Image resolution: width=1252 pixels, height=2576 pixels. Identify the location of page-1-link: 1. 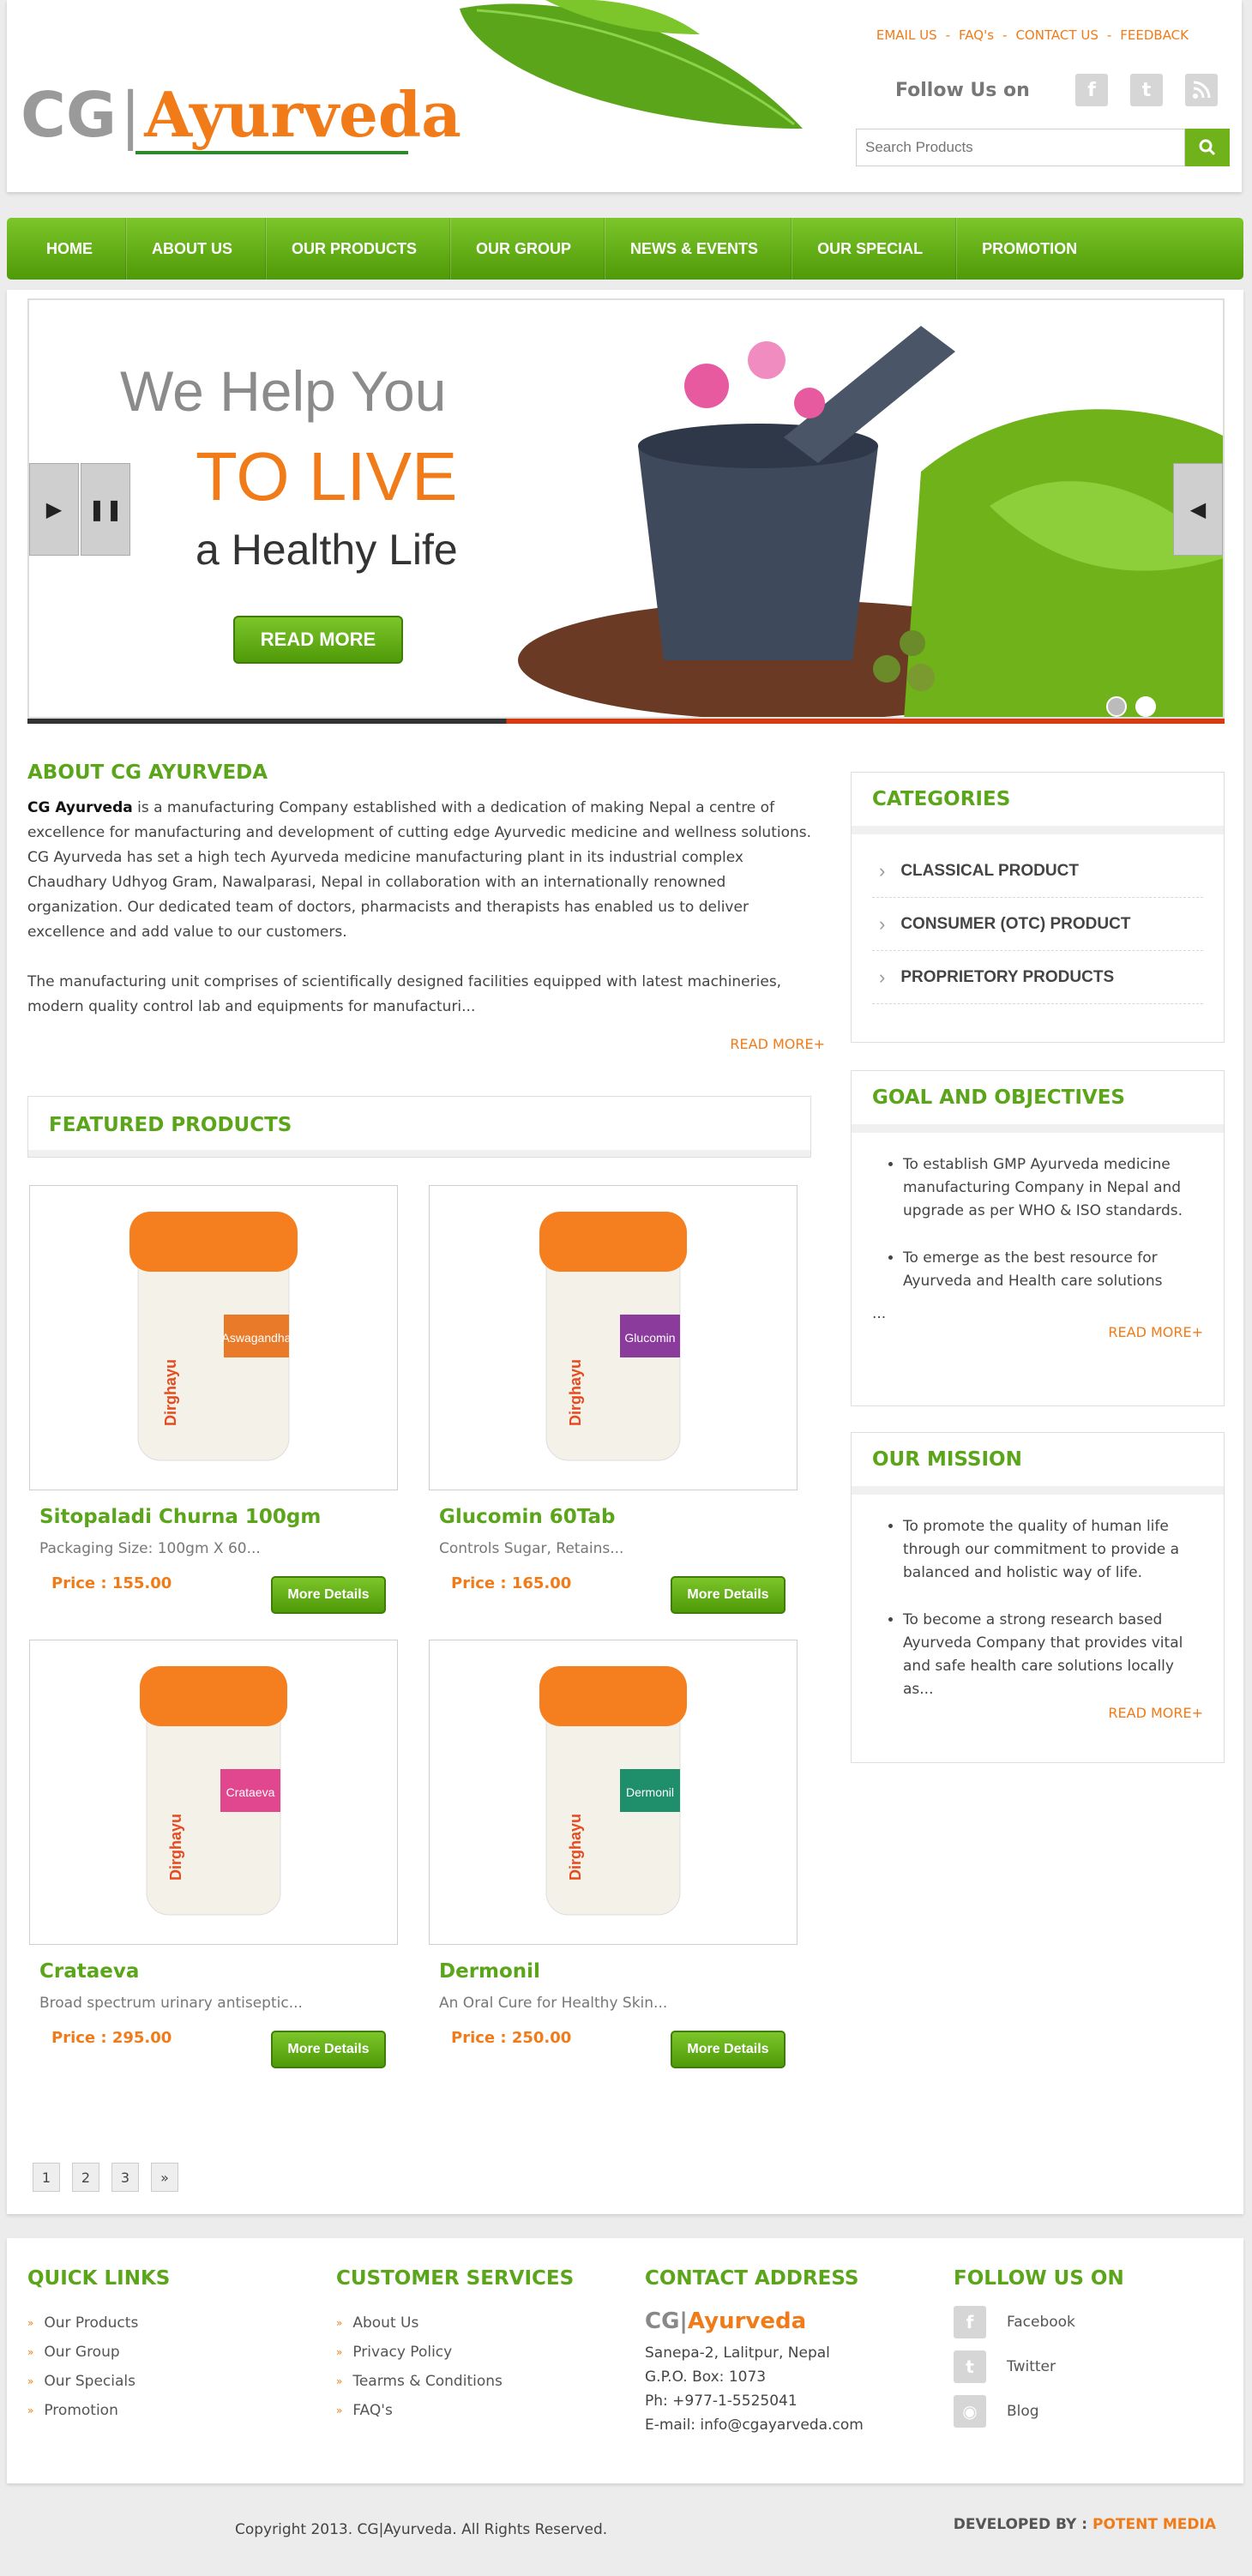
(46, 2177).